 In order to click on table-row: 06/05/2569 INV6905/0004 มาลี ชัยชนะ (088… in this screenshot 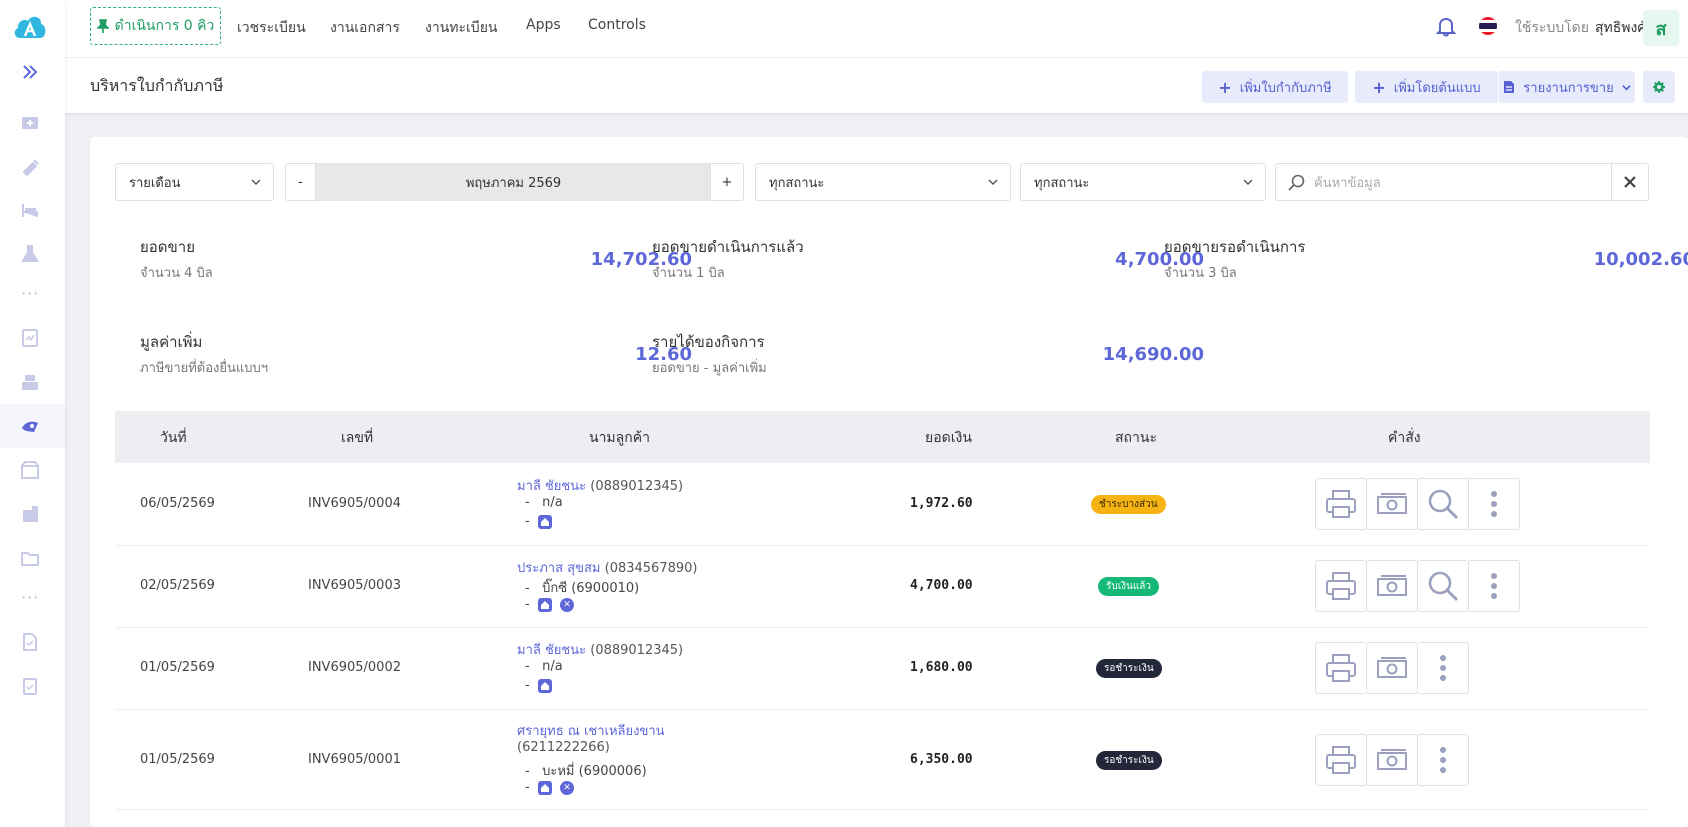, I will do `click(882, 504)`.